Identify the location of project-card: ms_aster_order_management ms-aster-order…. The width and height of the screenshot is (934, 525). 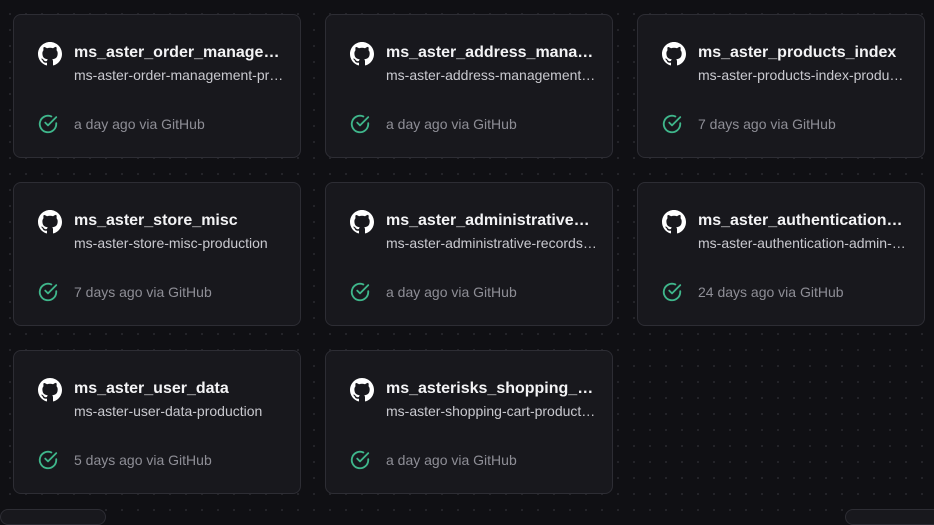
(157, 86).